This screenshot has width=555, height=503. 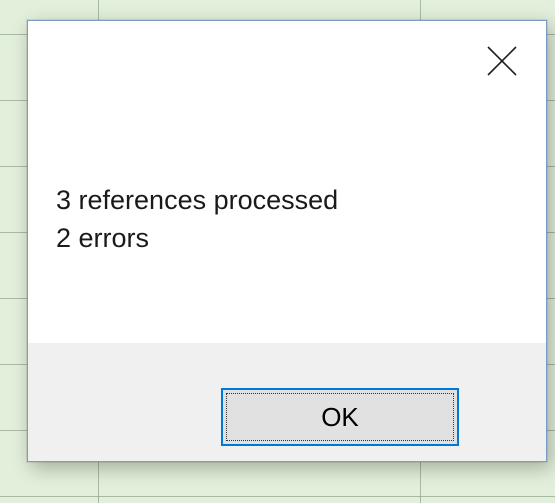 I want to click on close-button, so click(x=502, y=61).